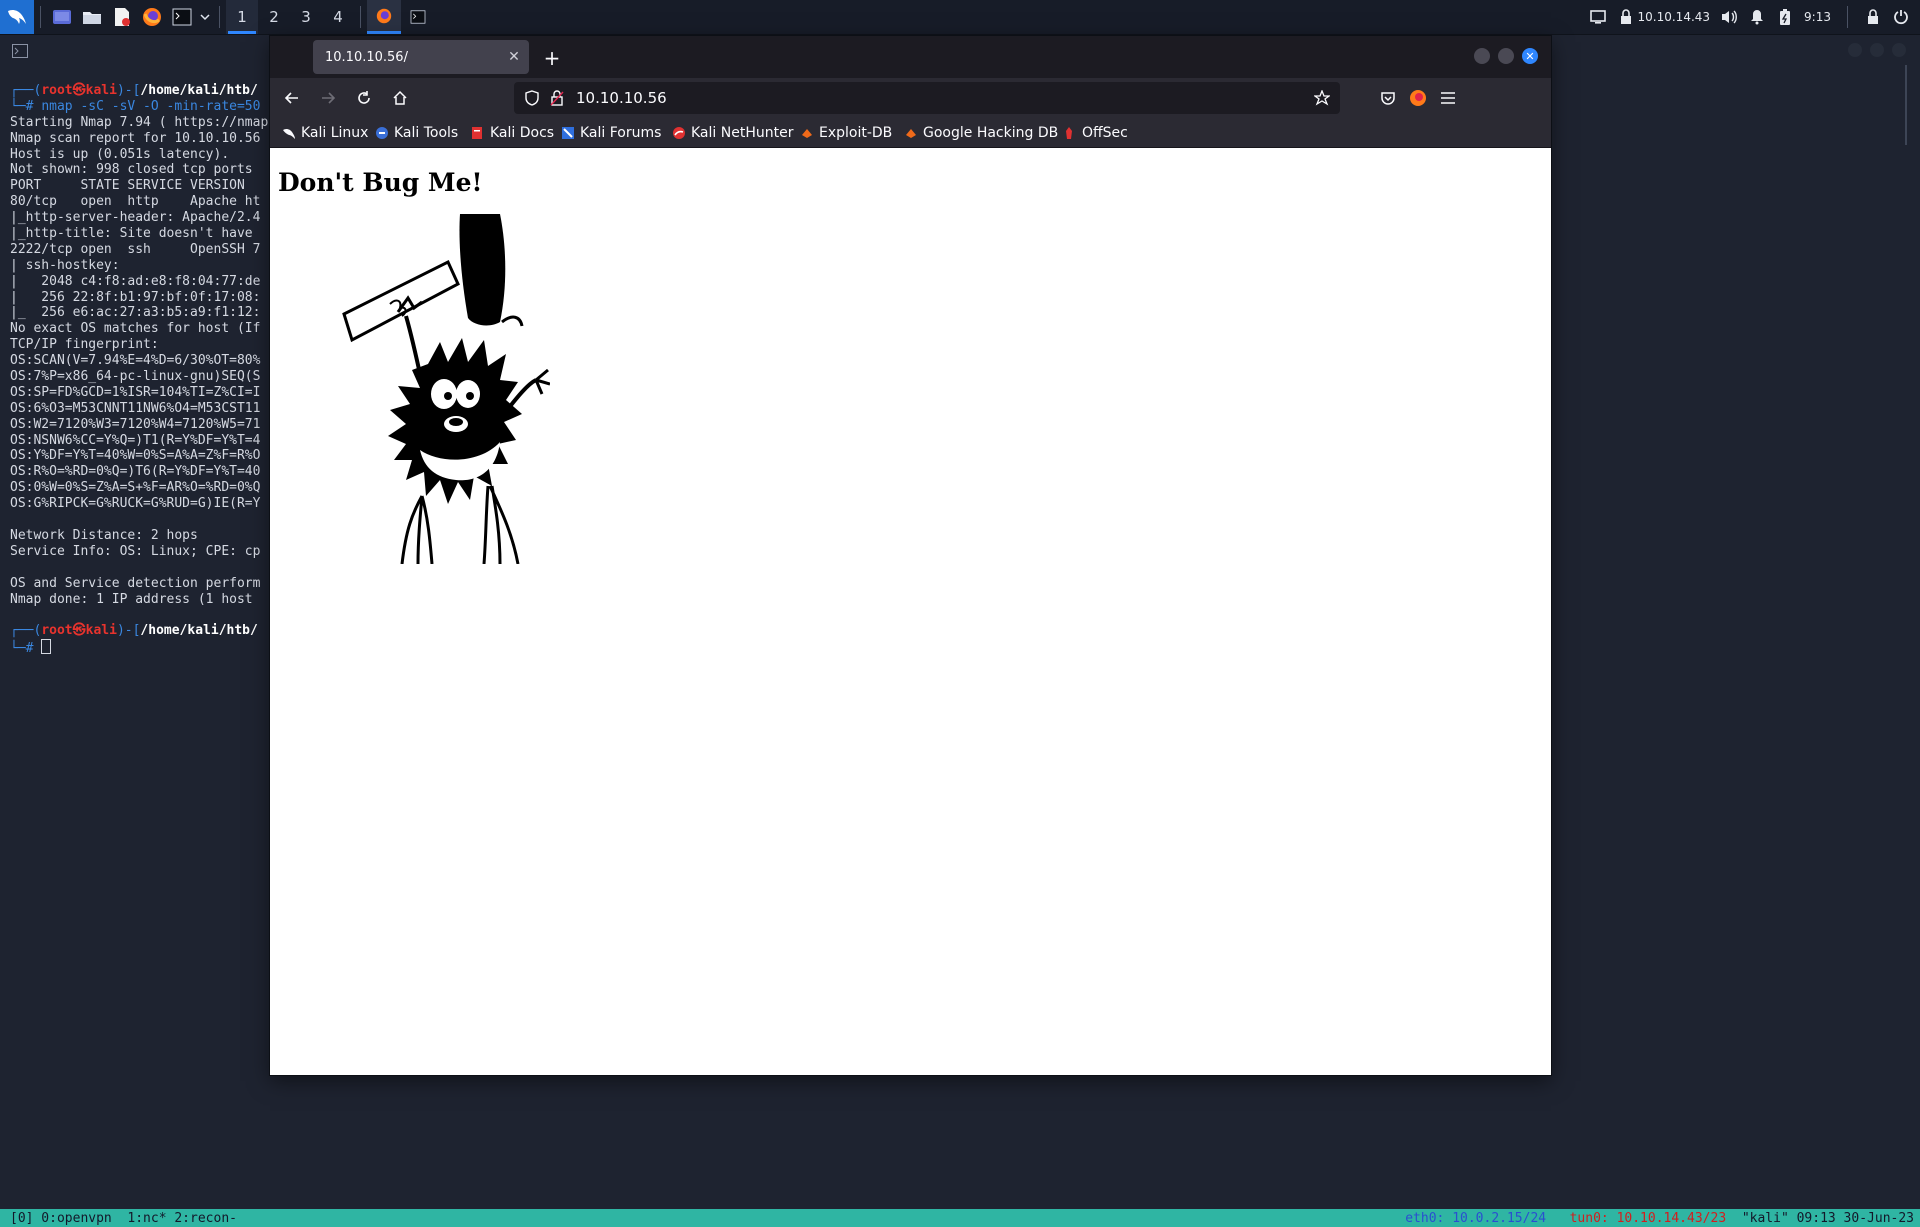 This screenshot has height=1227, width=1920. I want to click on chevron-down-icon, so click(205, 17).